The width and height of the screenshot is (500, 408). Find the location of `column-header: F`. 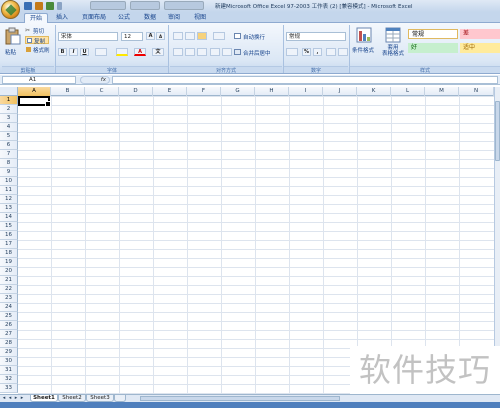

column-header: F is located at coordinates (204, 91).